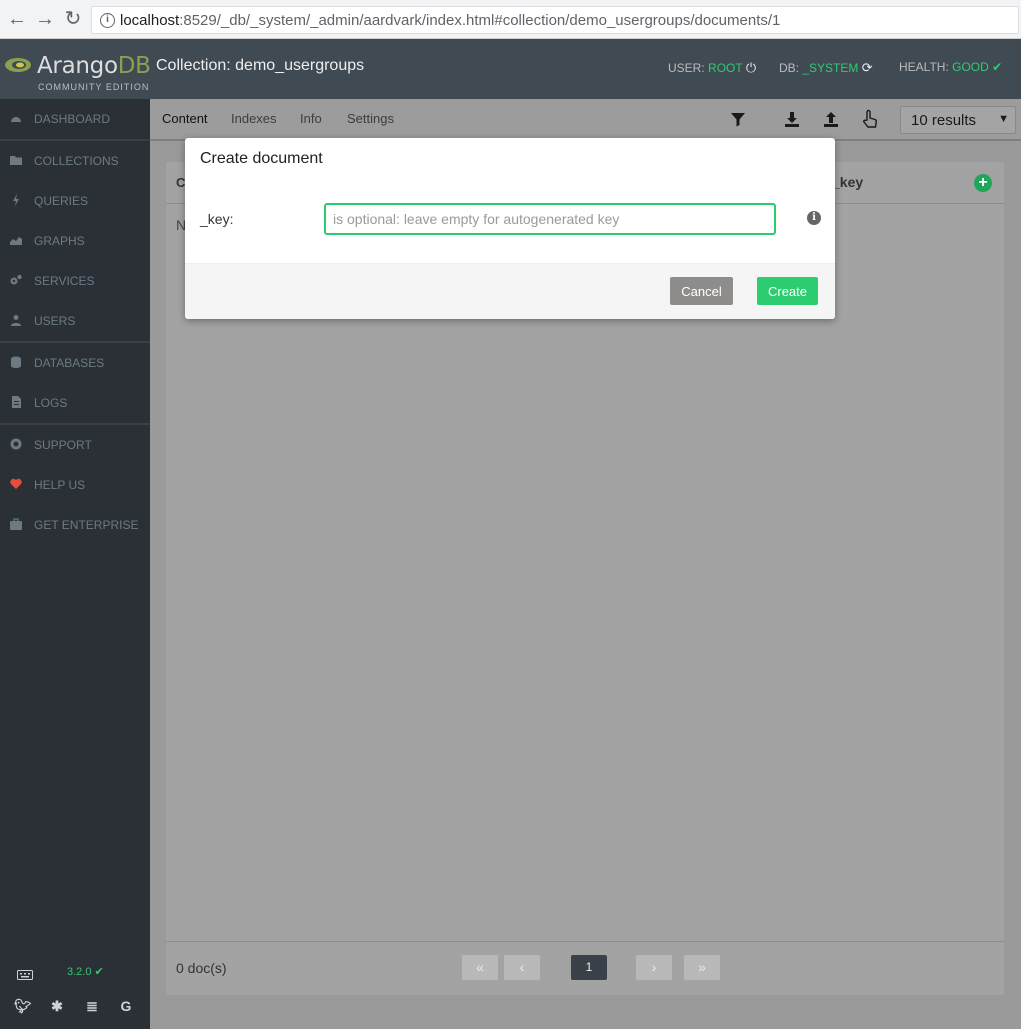  I want to click on heart-icon, so click(16, 483).